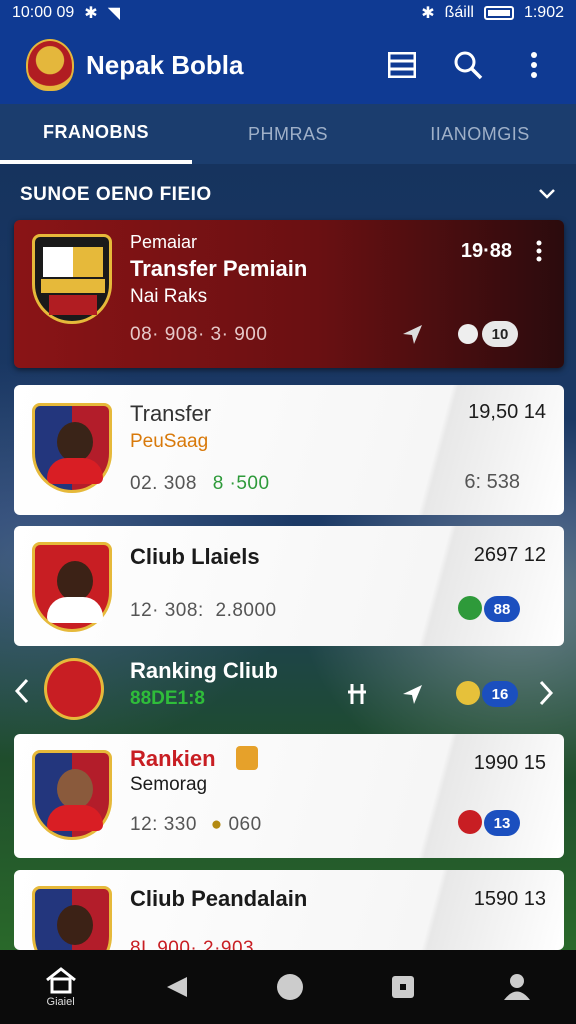 The width and height of the screenshot is (576, 1024). What do you see at coordinates (289, 796) in the screenshot?
I see `ranking-card: Rankien Semorag 12: 330 ● 060 1990 15 13` at bounding box center [289, 796].